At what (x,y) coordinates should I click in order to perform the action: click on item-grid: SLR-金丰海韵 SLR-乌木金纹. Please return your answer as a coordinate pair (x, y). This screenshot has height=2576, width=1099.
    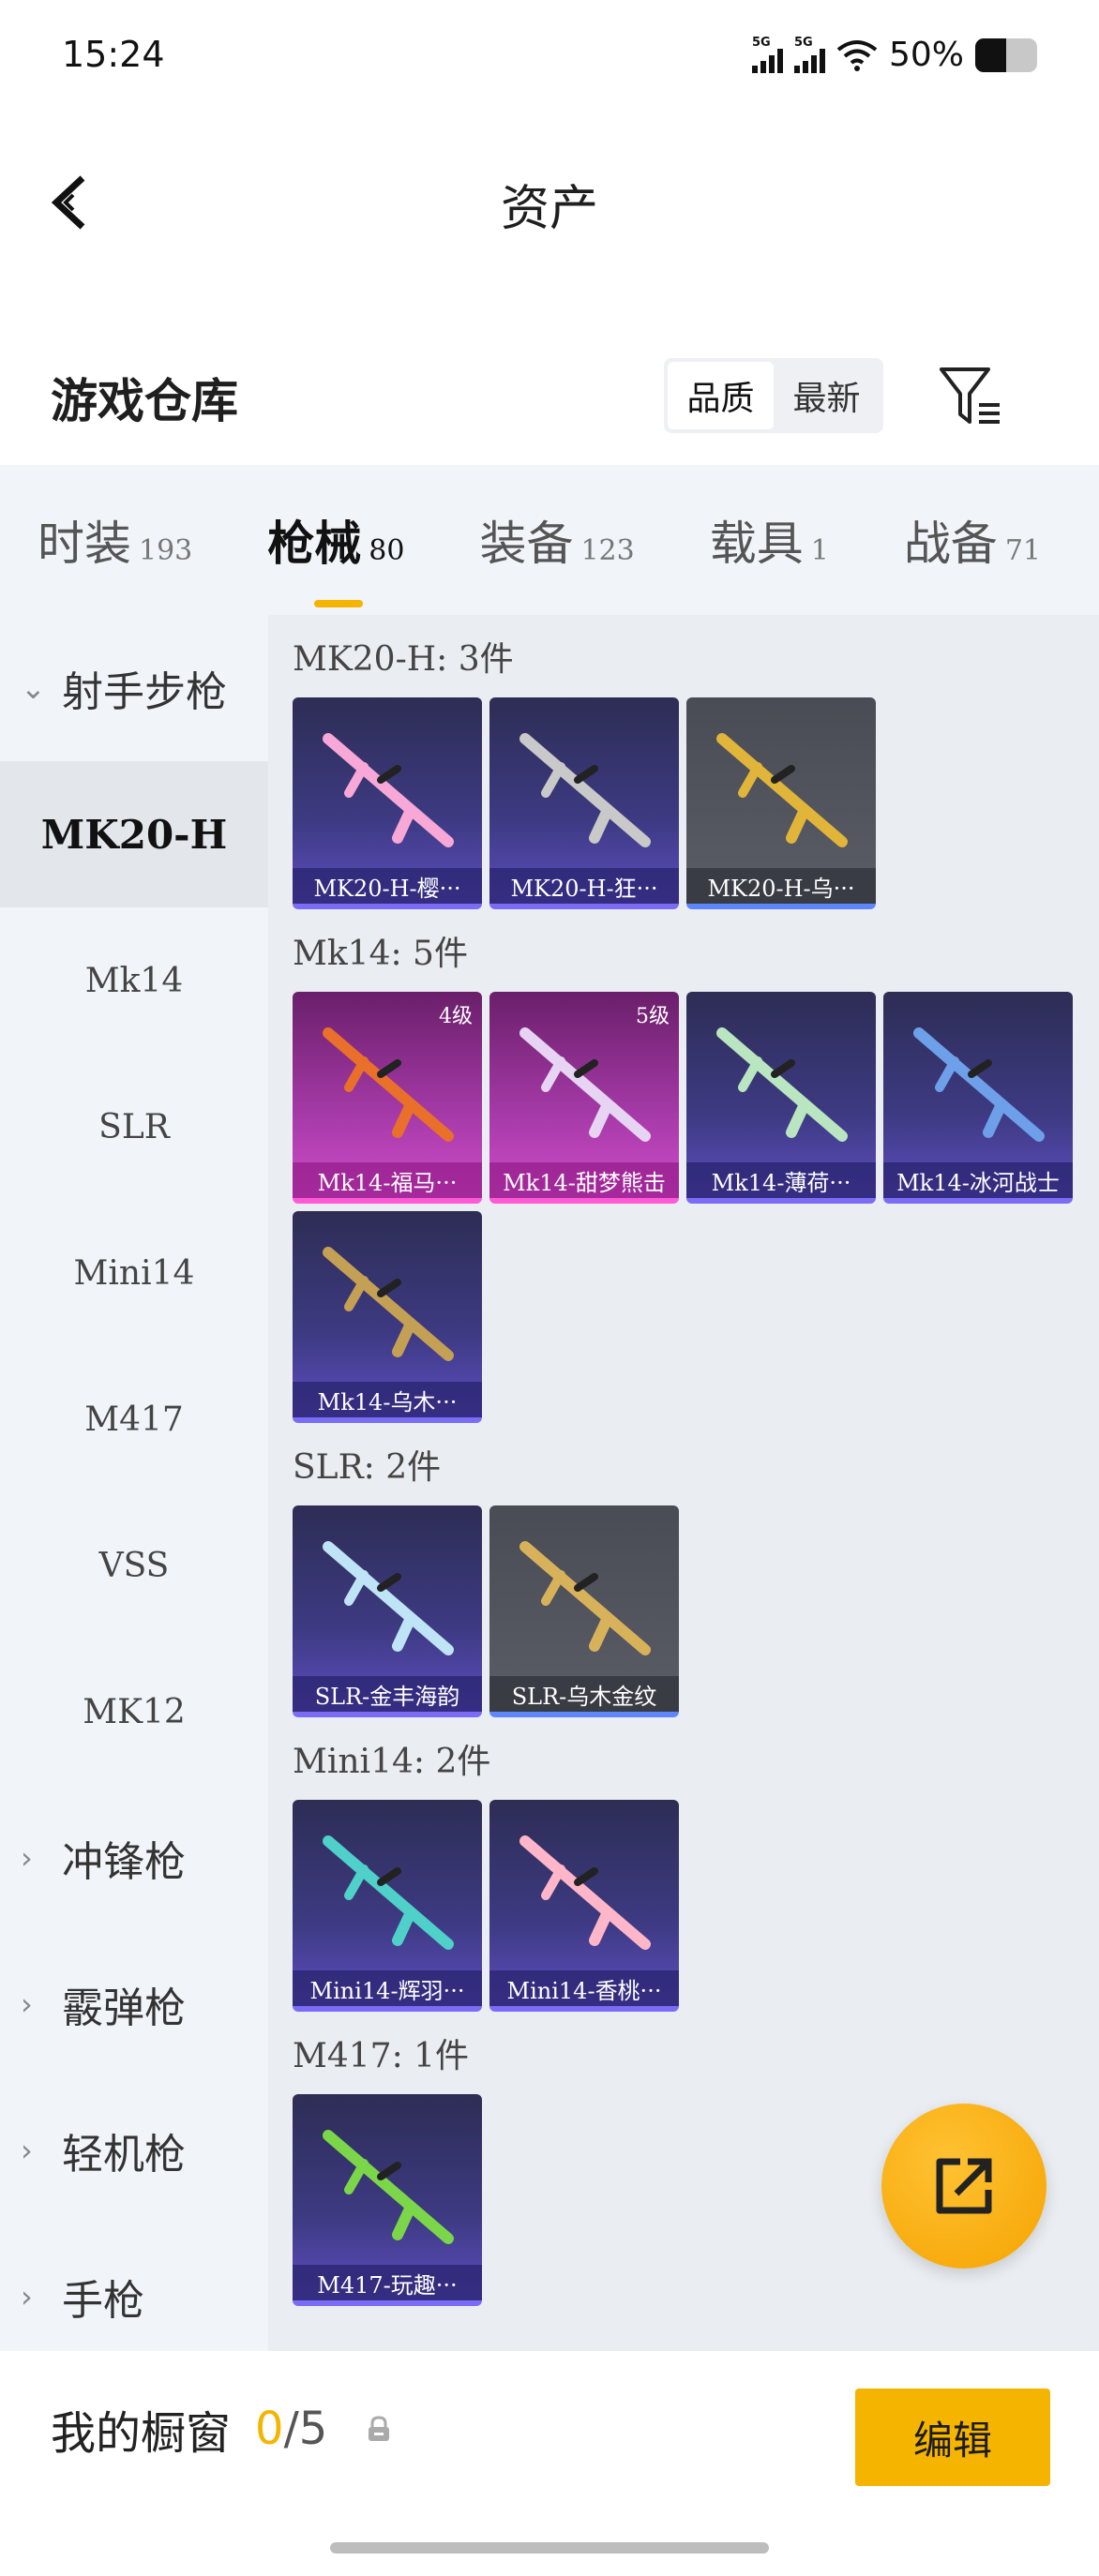
    Looking at the image, I should click on (696, 1611).